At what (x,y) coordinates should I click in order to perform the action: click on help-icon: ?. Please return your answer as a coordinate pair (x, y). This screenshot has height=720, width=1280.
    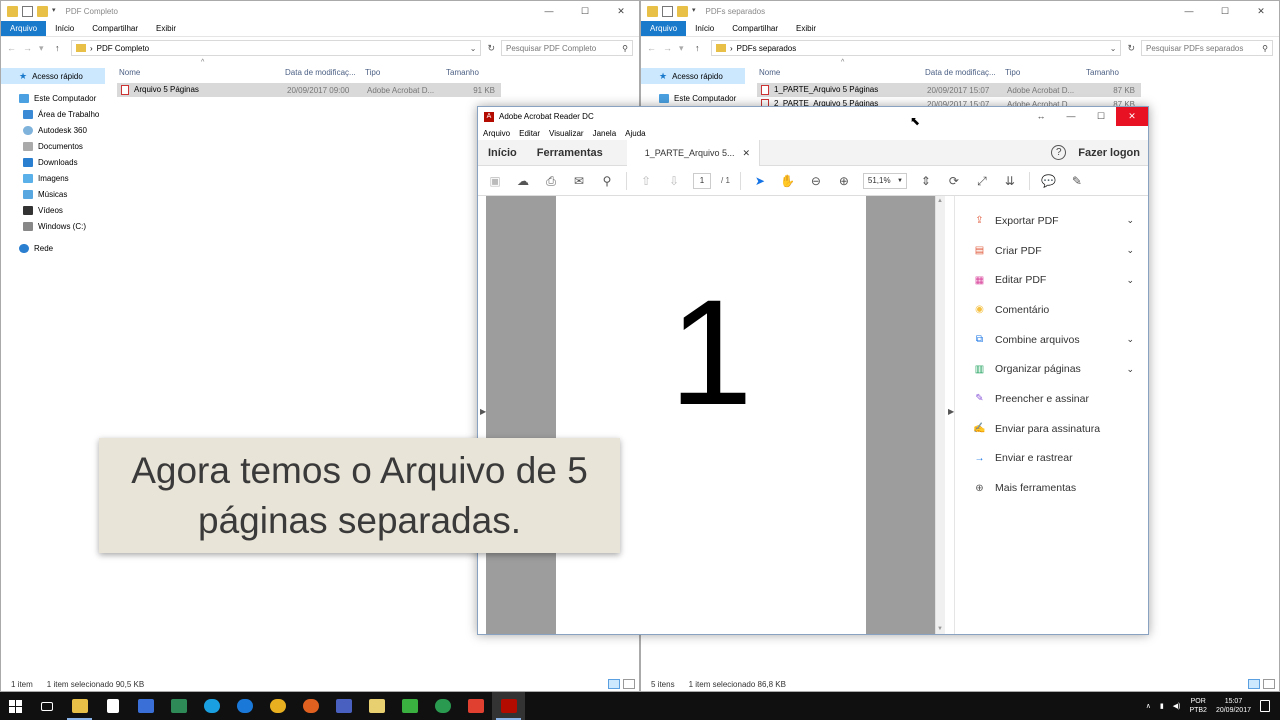
    Looking at the image, I should click on (1059, 152).